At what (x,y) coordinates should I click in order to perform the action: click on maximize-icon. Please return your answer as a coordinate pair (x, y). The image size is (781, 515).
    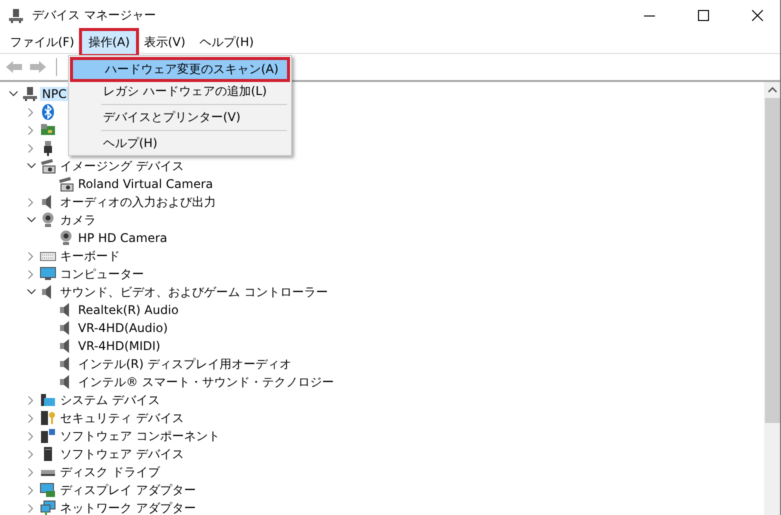
    Looking at the image, I should click on (703, 15).